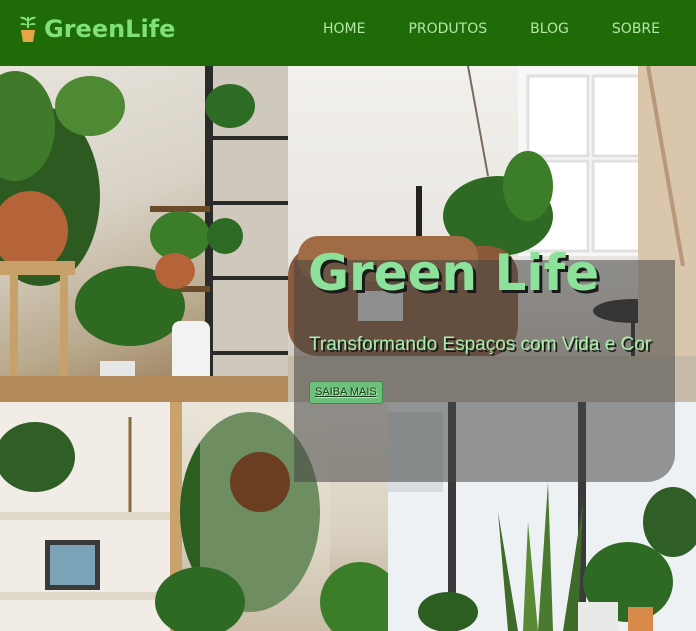 This screenshot has height=631, width=696. What do you see at coordinates (636, 29) in the screenshot?
I see `nav-item-sobre: SOBRE` at bounding box center [636, 29].